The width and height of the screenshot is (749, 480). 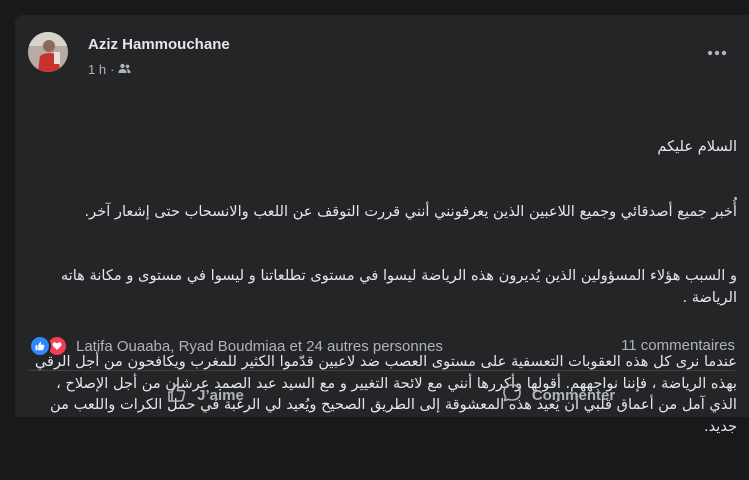 I want to click on post-meta: 1 h ·, so click(x=109, y=69).